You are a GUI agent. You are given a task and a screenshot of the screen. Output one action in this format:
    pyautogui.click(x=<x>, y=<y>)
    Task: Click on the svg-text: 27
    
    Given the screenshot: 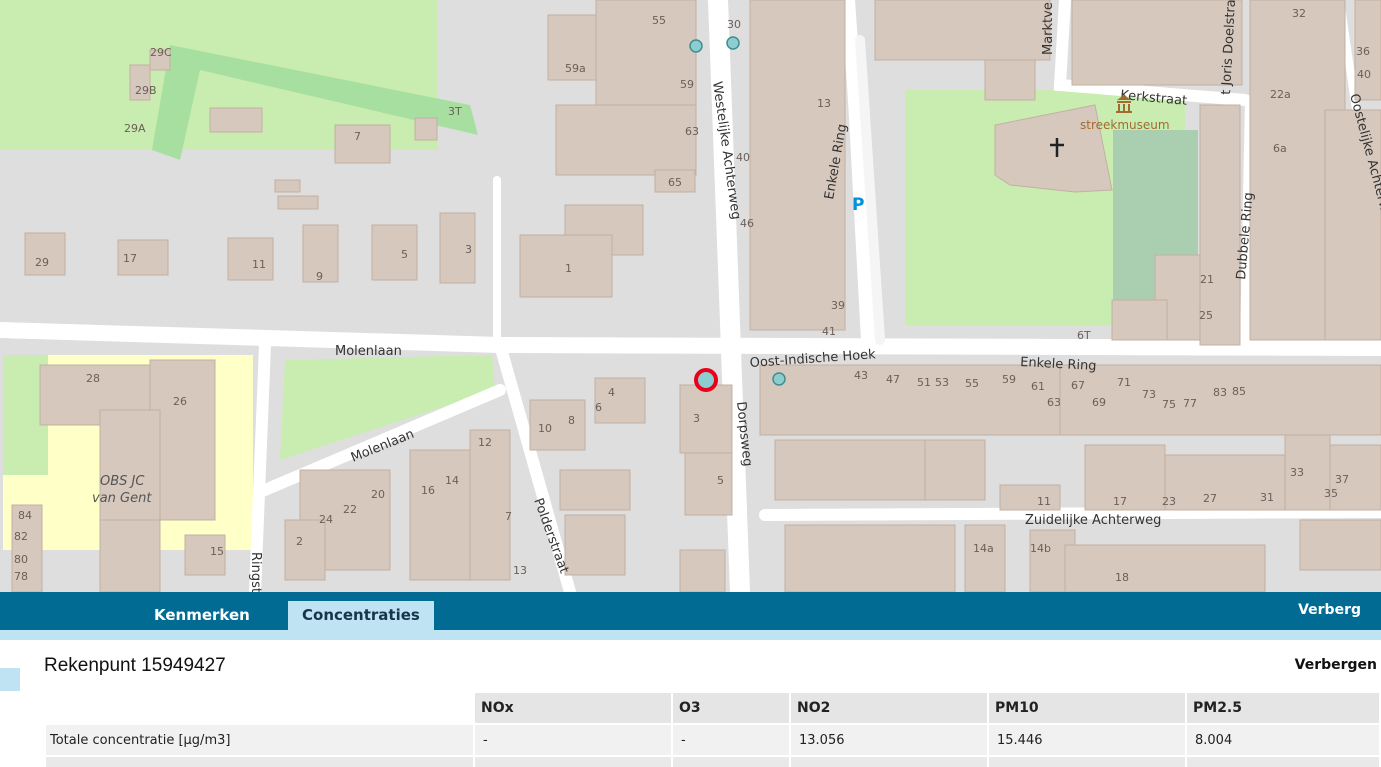 What is the action you would take?
    pyautogui.click(x=1210, y=498)
    